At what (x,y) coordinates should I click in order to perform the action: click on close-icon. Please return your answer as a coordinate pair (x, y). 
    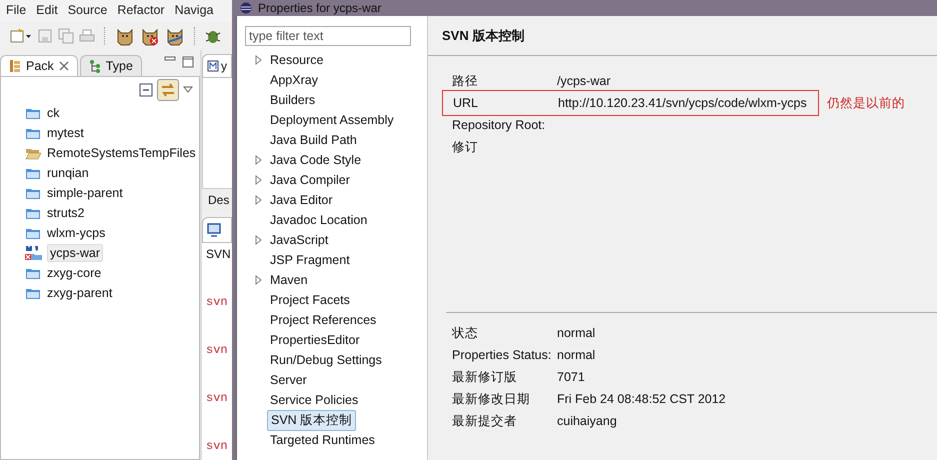
    Looking at the image, I should click on (63, 66).